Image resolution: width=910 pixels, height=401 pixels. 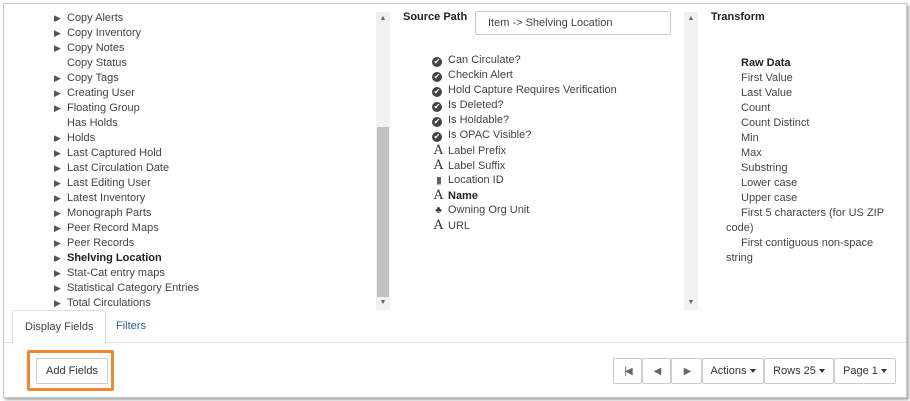 I want to click on tree-item: ▶ Monograph Parts, so click(x=102, y=213).